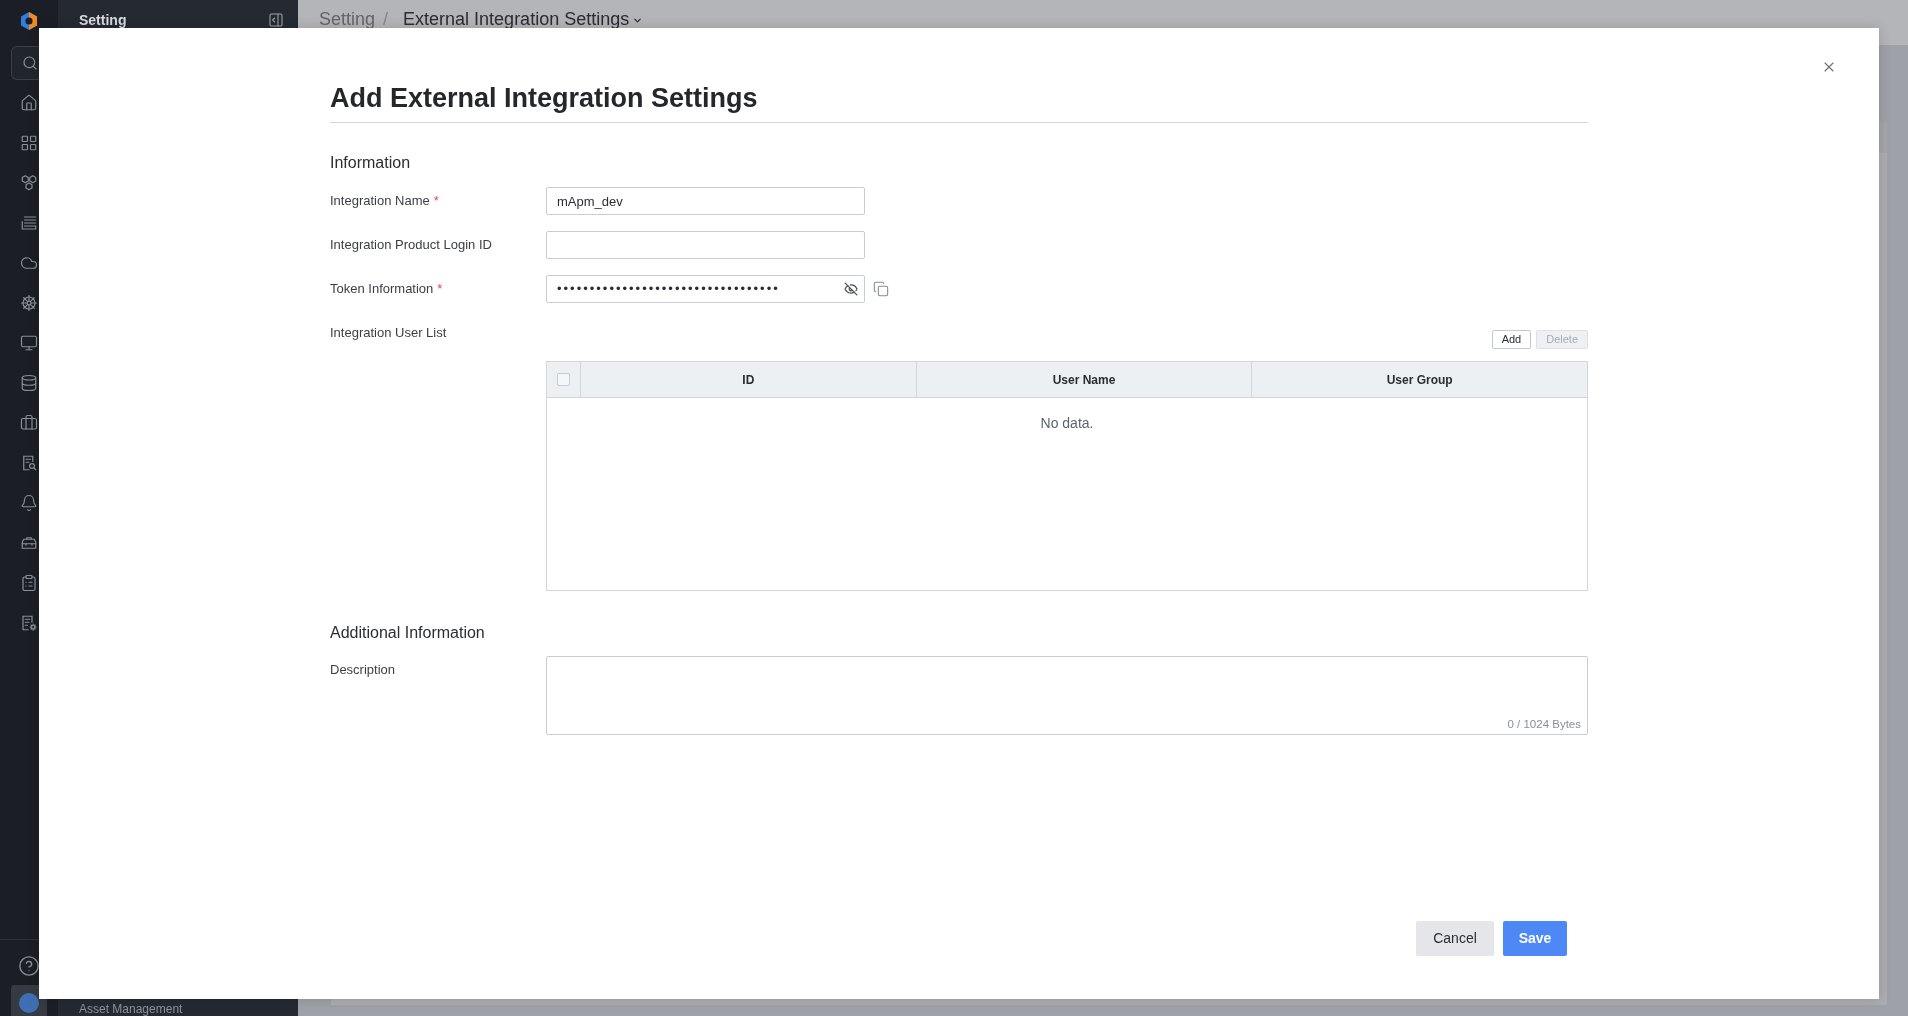  What do you see at coordinates (276, 20) in the screenshot?
I see `collapse-panel-icon` at bounding box center [276, 20].